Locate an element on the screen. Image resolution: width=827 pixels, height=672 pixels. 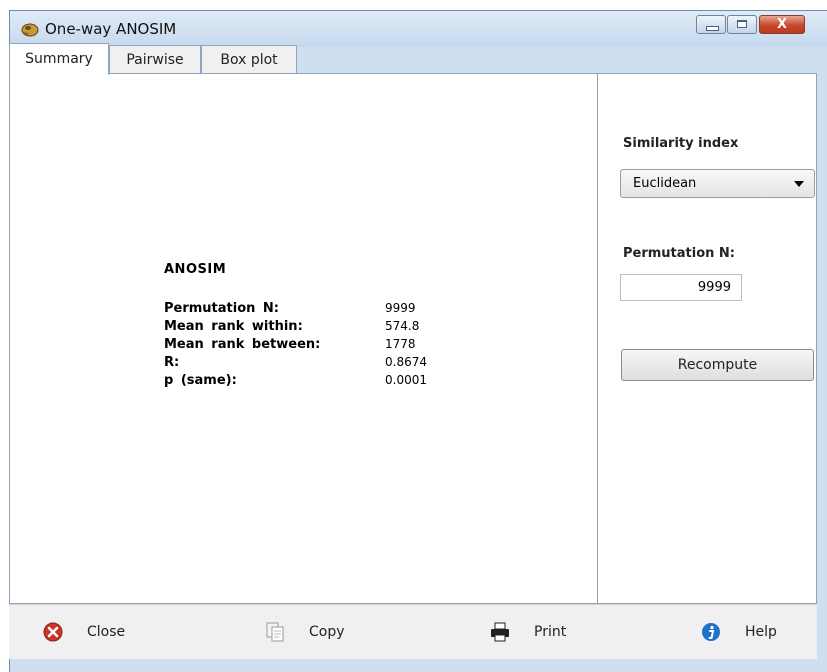
results-title: ANOSIM is located at coordinates (195, 269).